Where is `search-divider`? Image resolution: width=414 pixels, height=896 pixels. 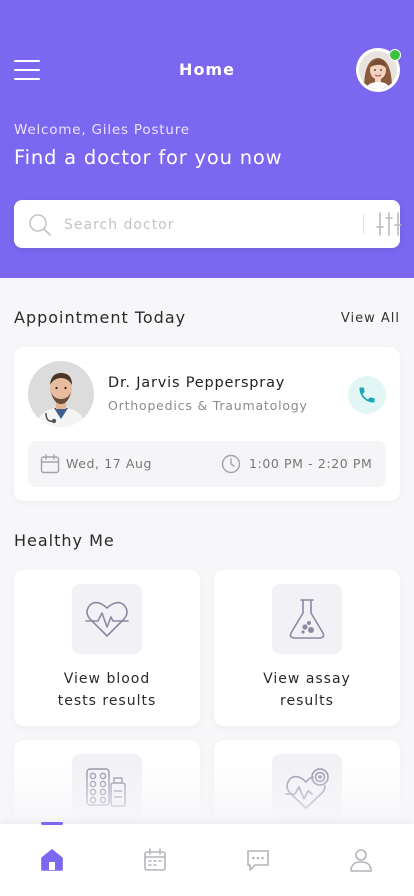
search-divider is located at coordinates (363, 224).